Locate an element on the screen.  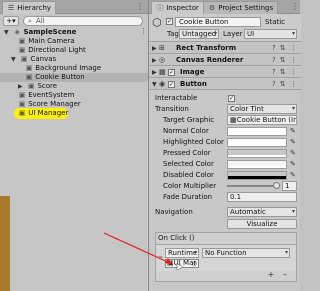
object-picker-icon: ◎ is located at coordinates (194, 263).